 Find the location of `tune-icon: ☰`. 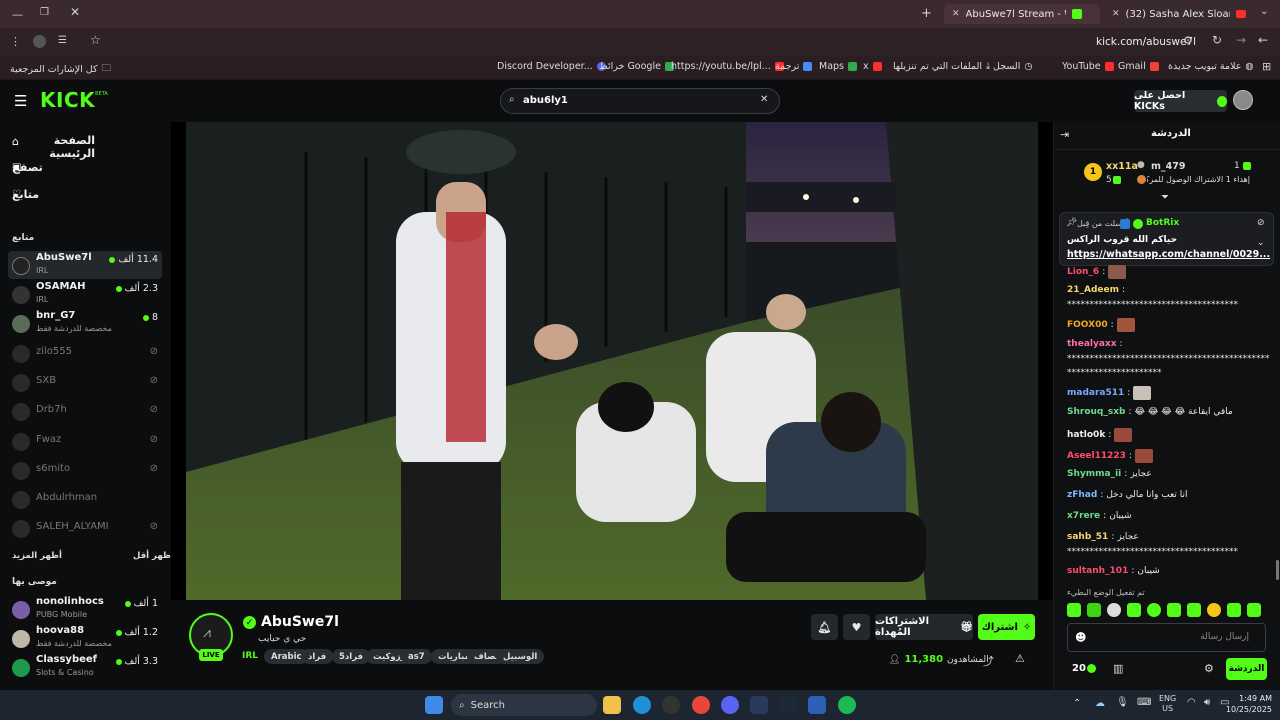

tune-icon: ☰ is located at coordinates (62, 40).